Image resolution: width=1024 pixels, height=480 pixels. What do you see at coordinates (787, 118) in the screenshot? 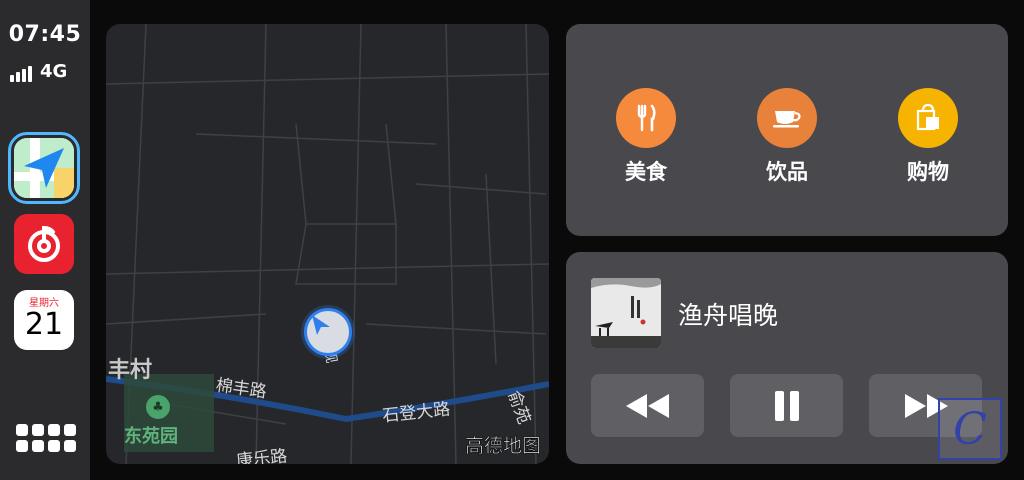
I see `coffee-cup-icon` at bounding box center [787, 118].